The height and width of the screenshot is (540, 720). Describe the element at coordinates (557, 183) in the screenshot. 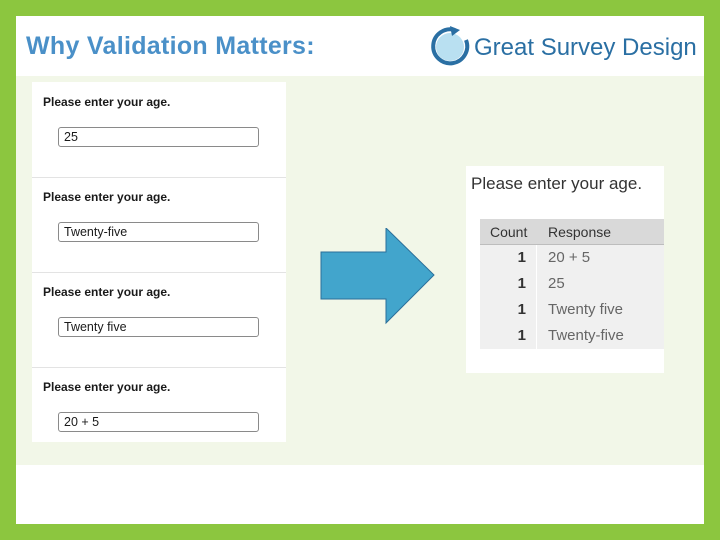

I see `results-title: Please enter your age.` at that location.